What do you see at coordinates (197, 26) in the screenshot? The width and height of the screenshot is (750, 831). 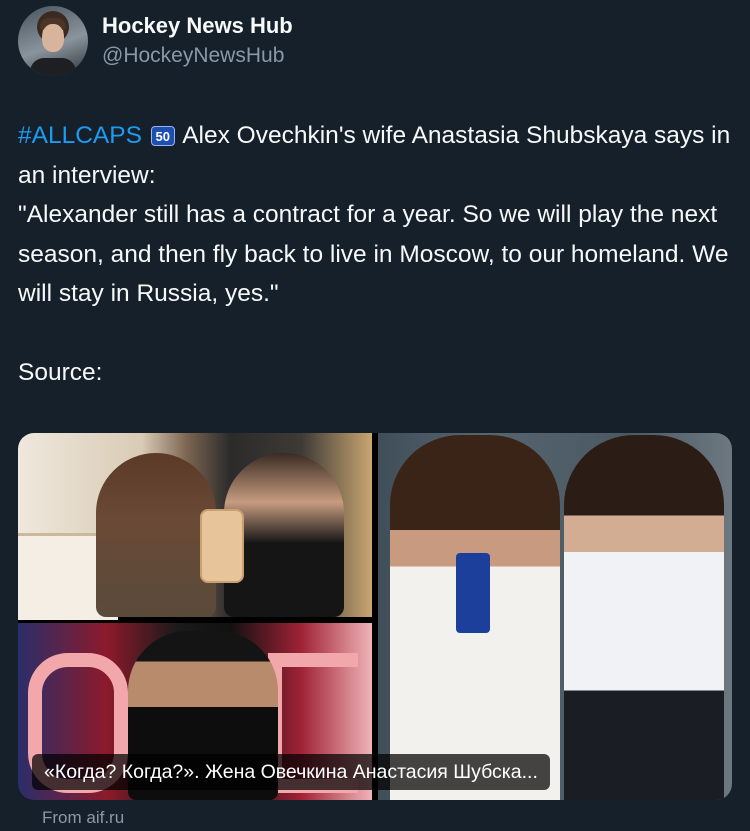 I see `author-display-name: Hockey News Hub` at bounding box center [197, 26].